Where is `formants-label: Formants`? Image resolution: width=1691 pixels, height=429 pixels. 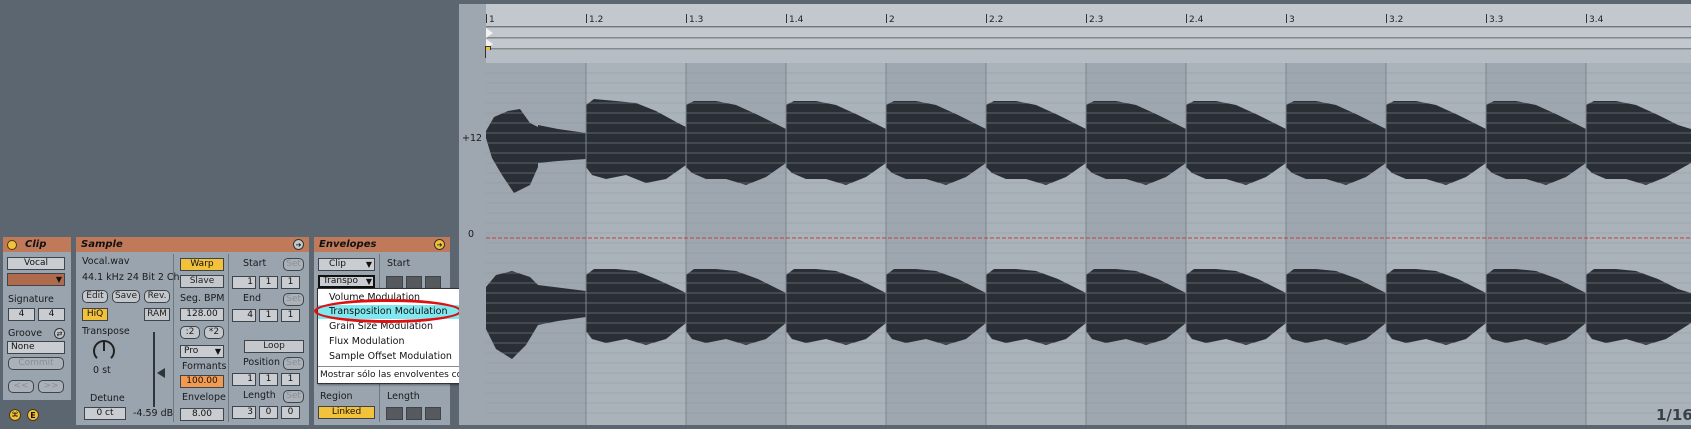 formants-label: Formants is located at coordinates (204, 366).